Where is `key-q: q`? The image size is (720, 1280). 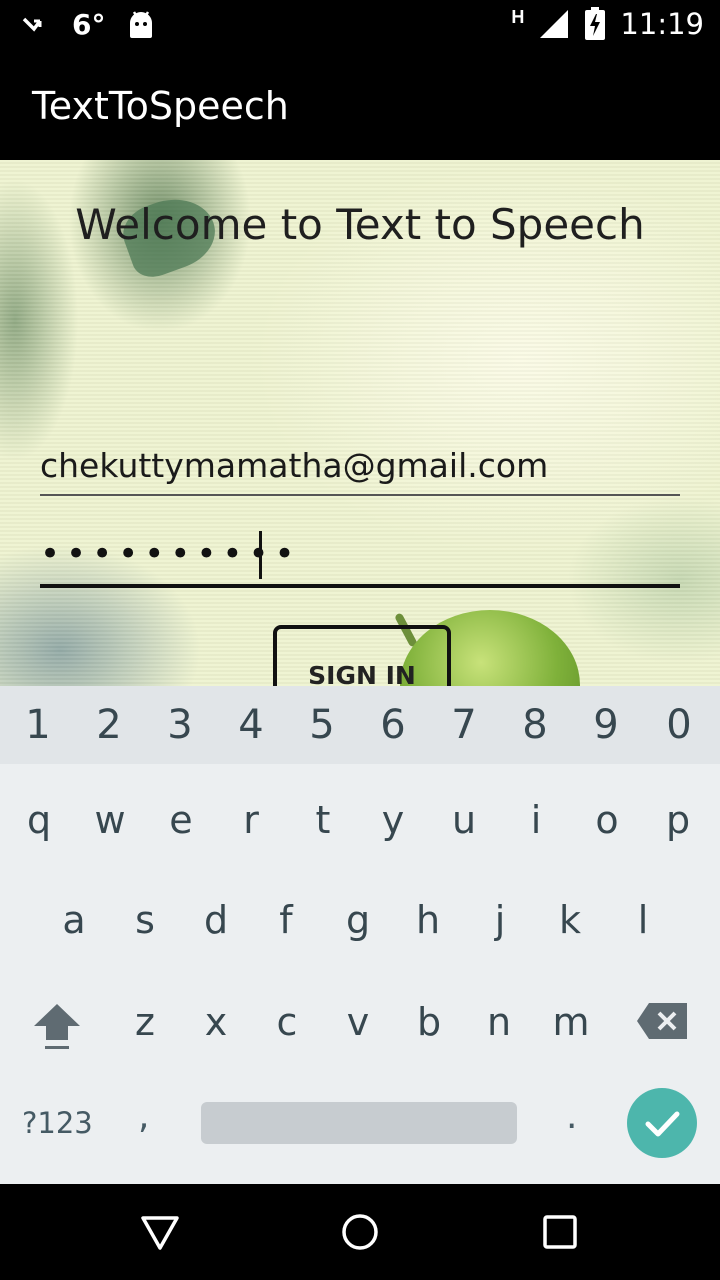 key-q: q is located at coordinates (39, 820).